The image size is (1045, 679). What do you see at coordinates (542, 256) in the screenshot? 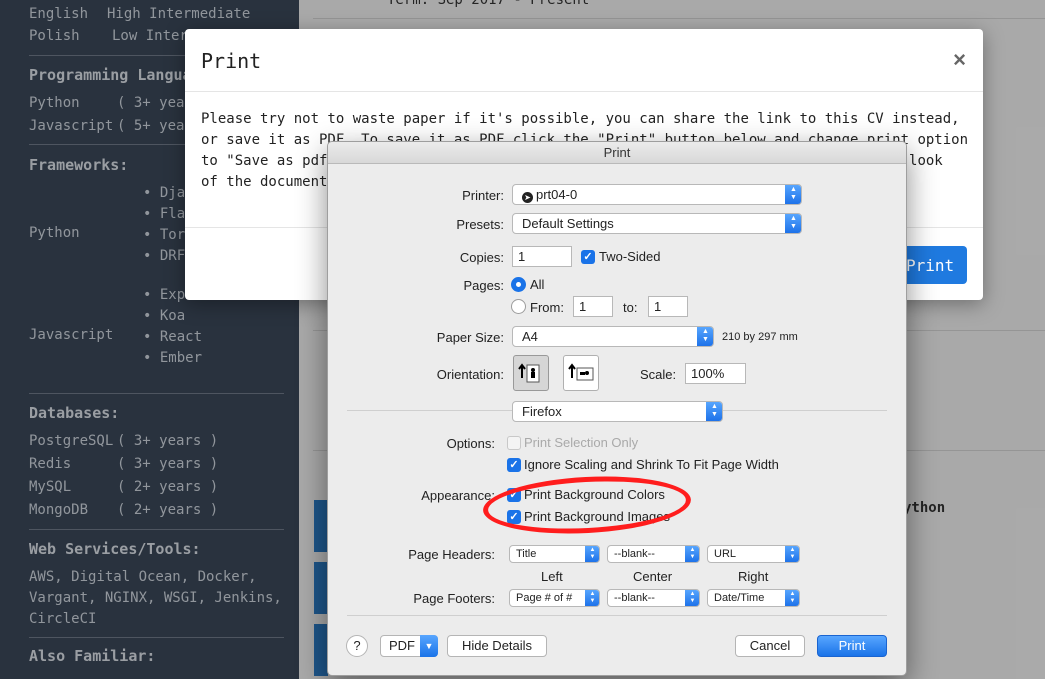
I see `copies-field: 1` at bounding box center [542, 256].